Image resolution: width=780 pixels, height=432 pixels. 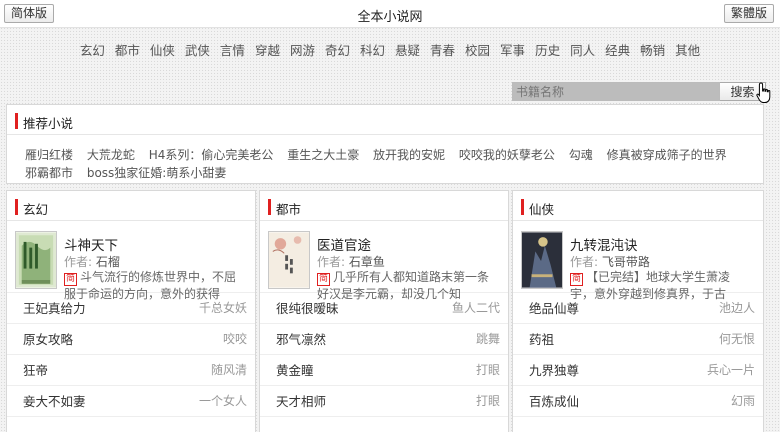 What do you see at coordinates (743, 401) in the screenshot?
I see `book-author: 幻雨` at bounding box center [743, 401].